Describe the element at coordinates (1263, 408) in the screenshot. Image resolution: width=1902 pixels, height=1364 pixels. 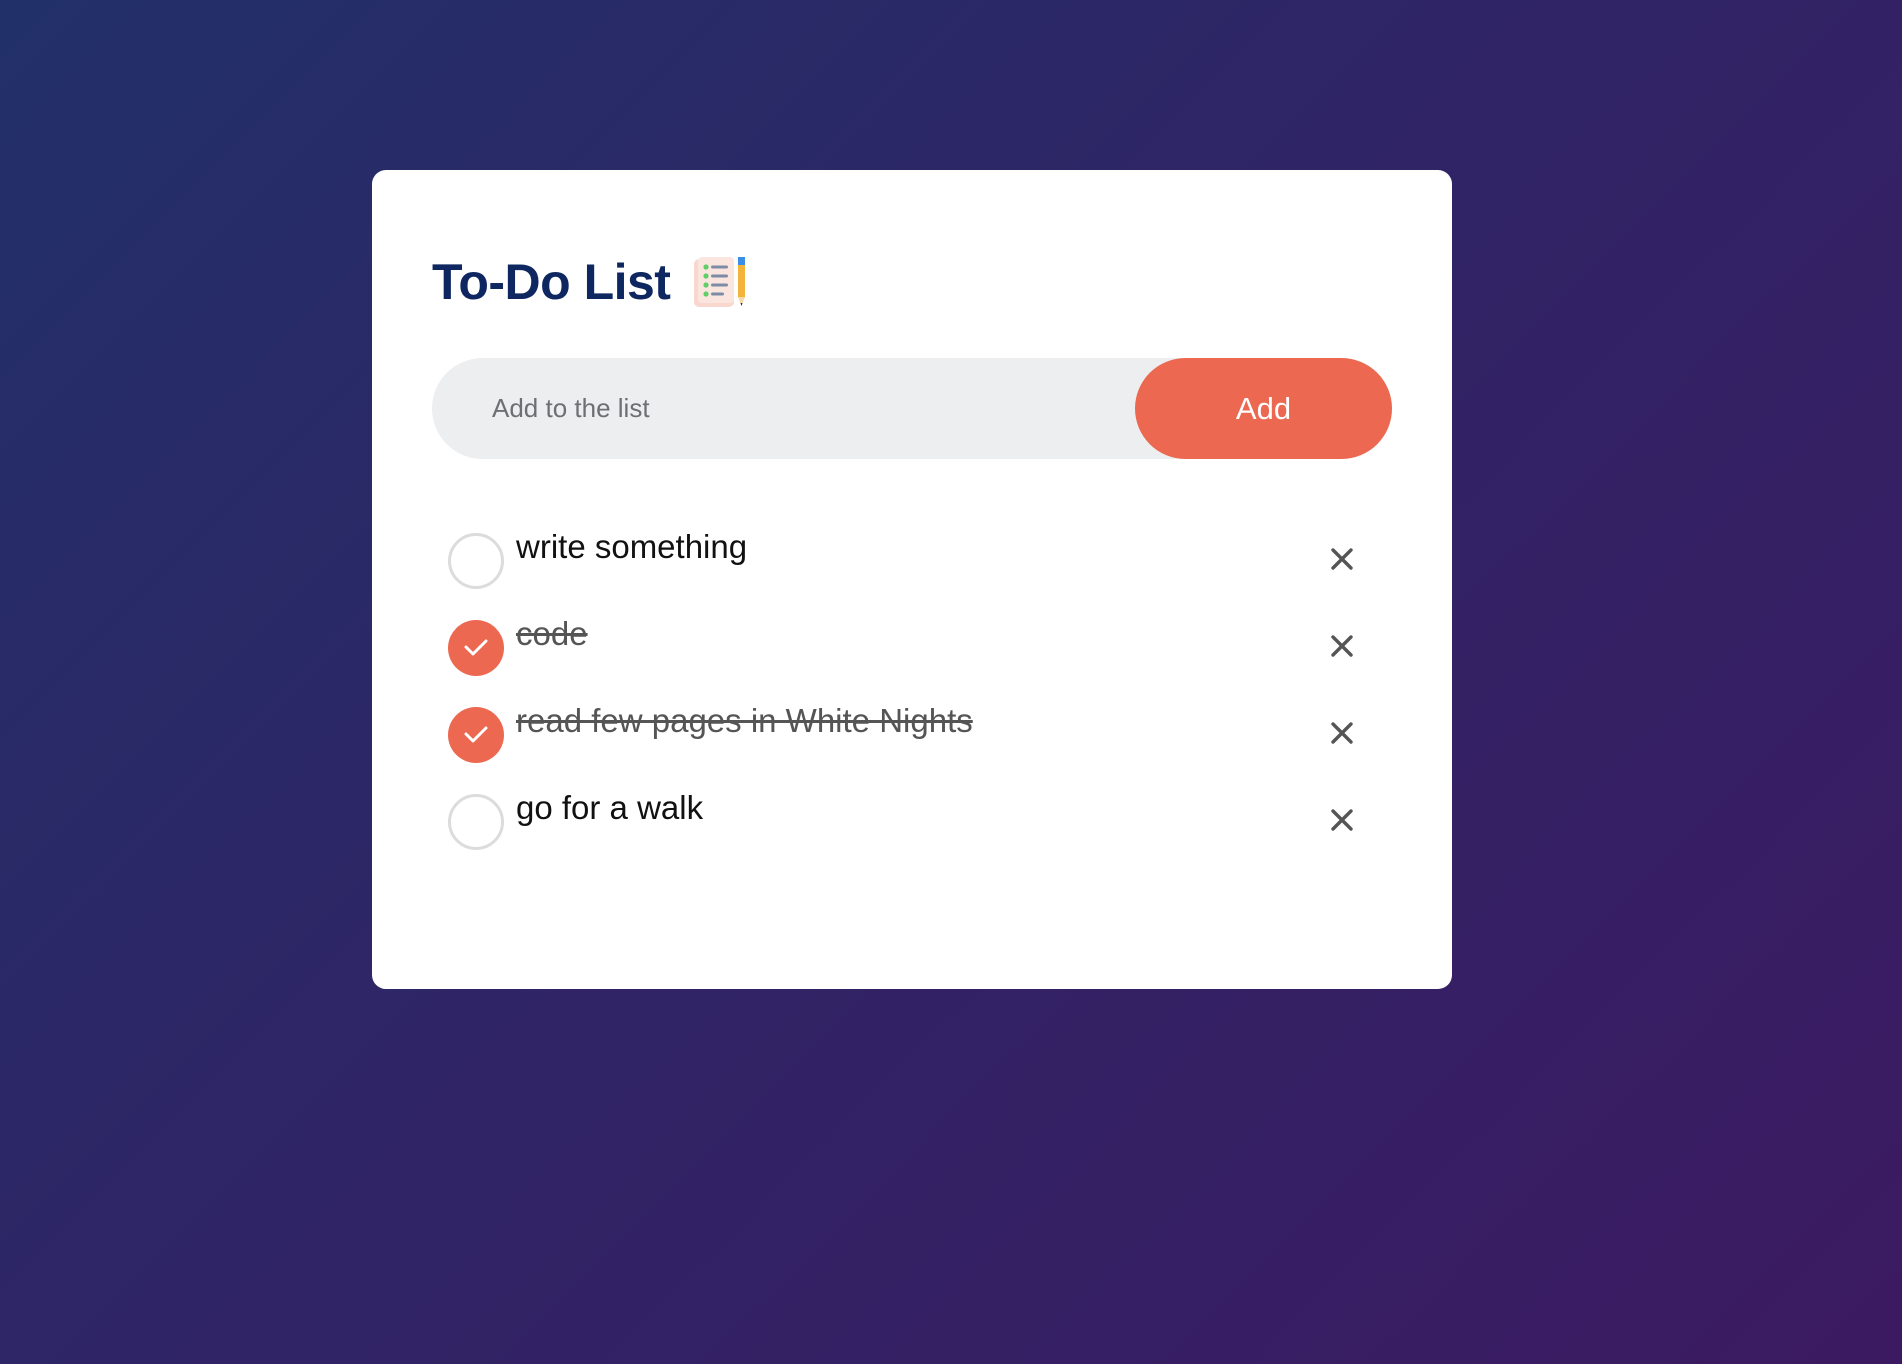
I see `add-button: Add` at that location.